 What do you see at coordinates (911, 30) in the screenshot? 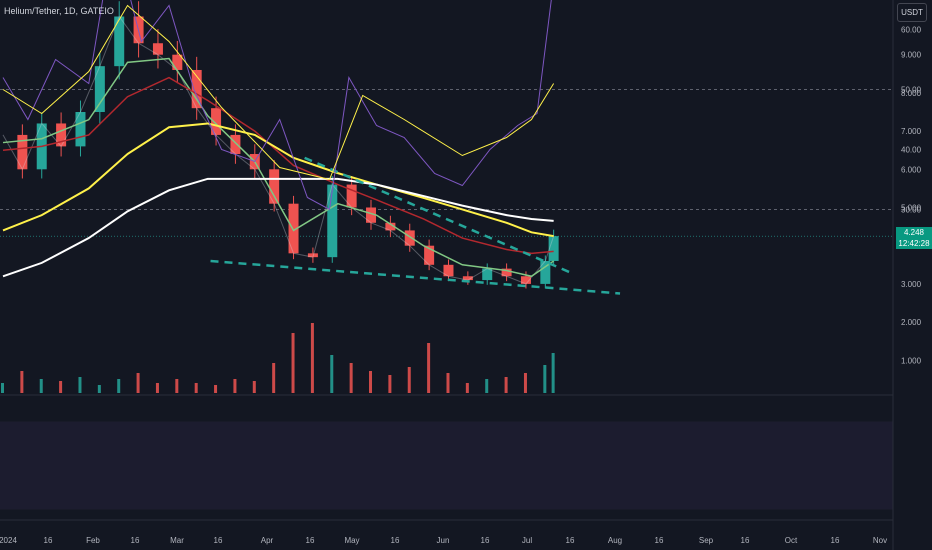
I see `rsi-tick-label: 60.00` at bounding box center [911, 30].